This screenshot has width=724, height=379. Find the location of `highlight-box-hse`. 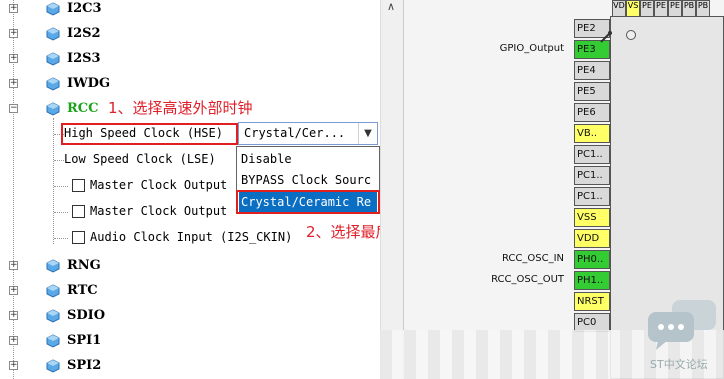

highlight-box-hse is located at coordinates (149, 134).